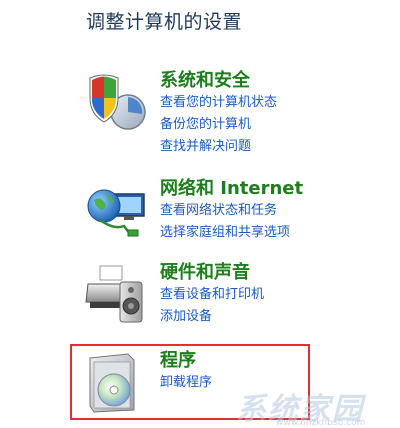 This screenshot has height=428, width=400. I want to click on link-backup-computer: 备份您的计算机, so click(218, 125).